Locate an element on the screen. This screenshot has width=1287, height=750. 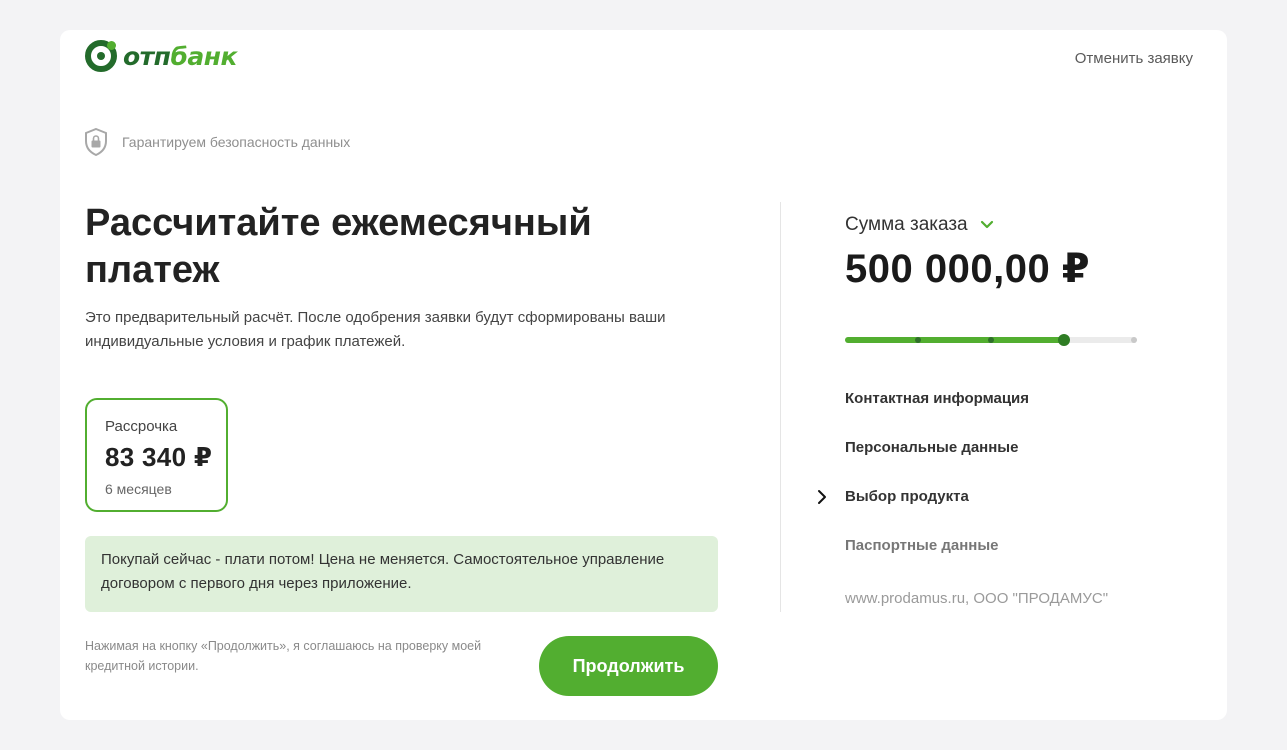
chevron-down-icon is located at coordinates (986, 224).